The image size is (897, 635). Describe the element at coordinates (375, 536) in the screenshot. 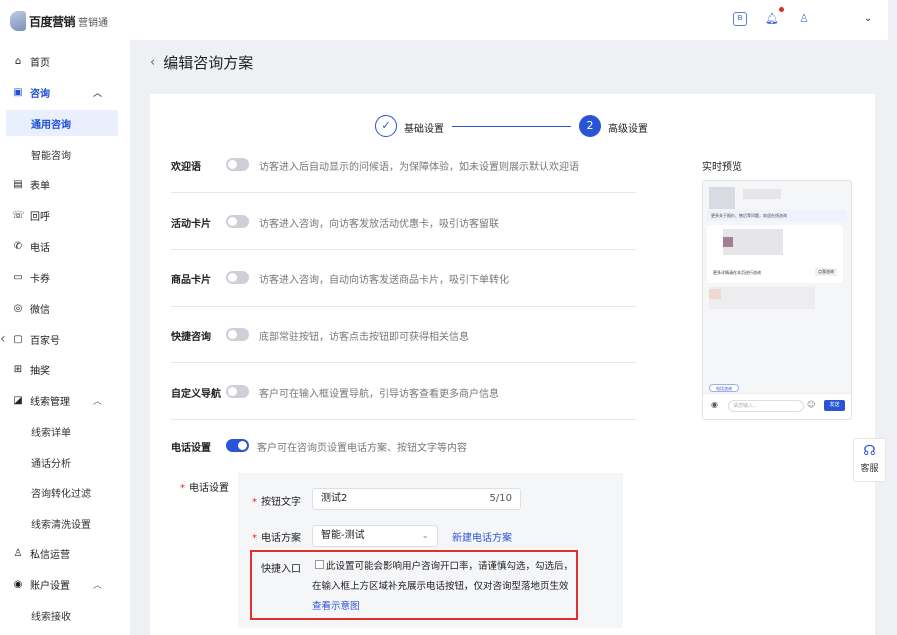

I see `phone-plan-select: 智能-测试 ⌄` at that location.